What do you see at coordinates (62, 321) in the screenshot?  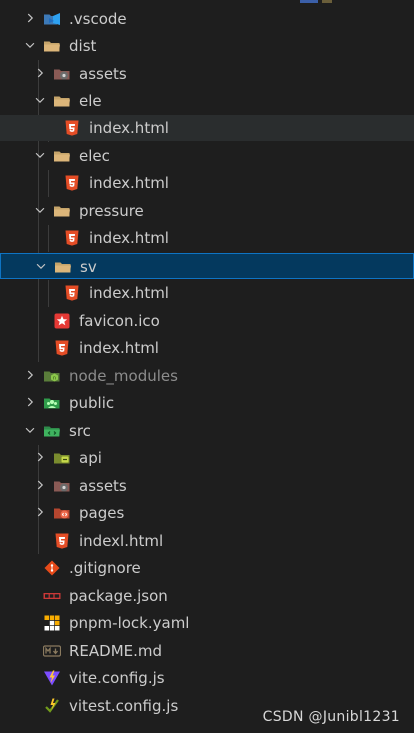 I see `favicon-star-icon` at bounding box center [62, 321].